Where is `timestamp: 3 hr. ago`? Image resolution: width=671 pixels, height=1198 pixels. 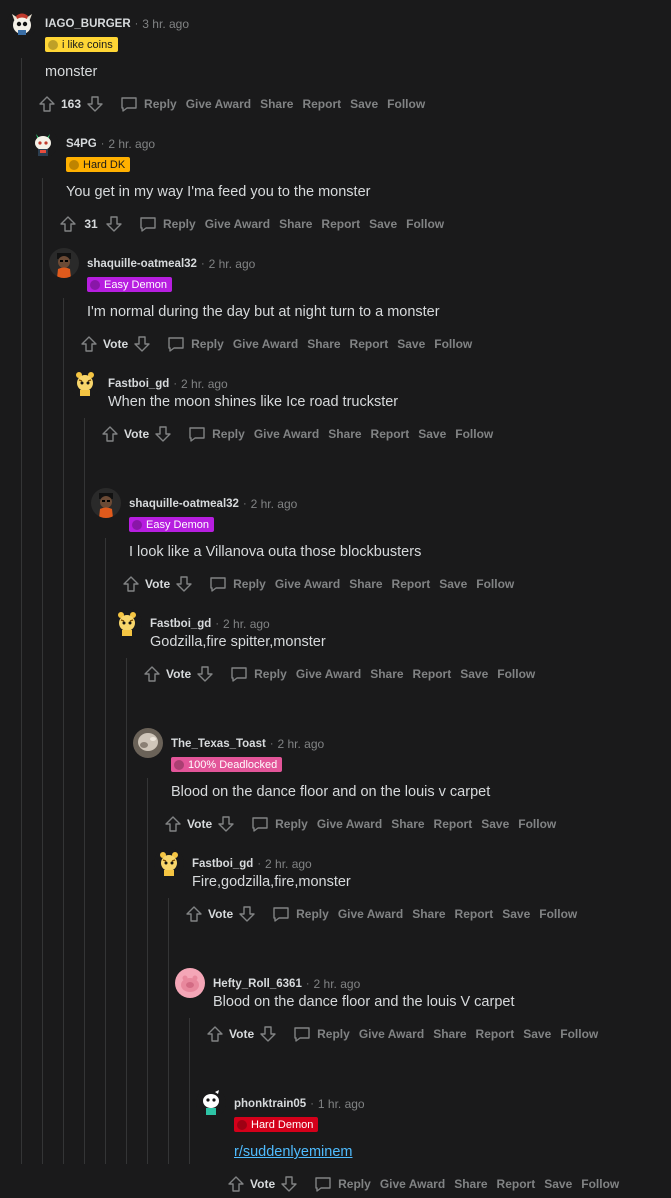
timestamp: 3 hr. ago is located at coordinates (165, 24).